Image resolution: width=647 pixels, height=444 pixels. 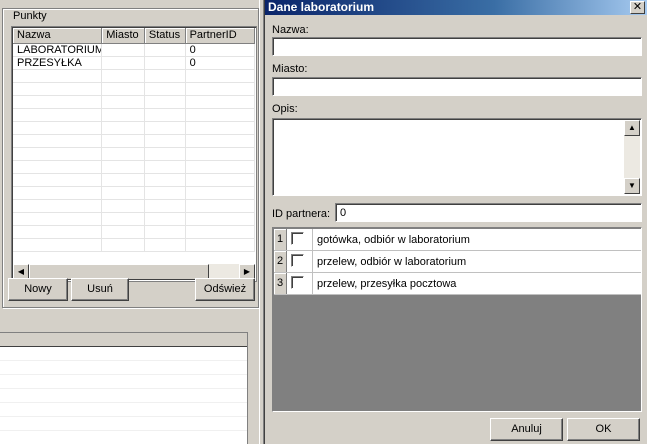 I want to click on name-field, so click(x=457, y=46).